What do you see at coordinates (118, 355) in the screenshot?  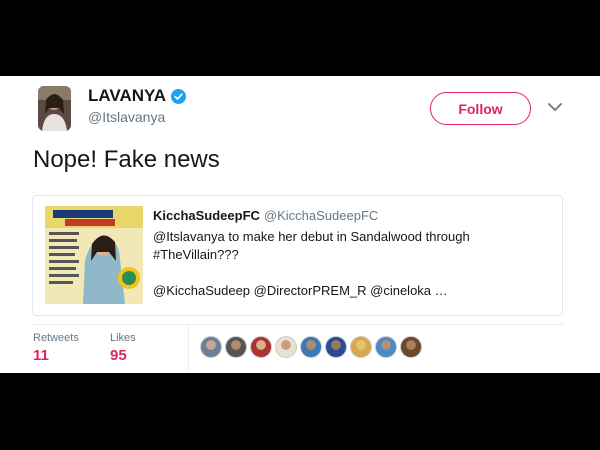 I see `likes-count: 95` at bounding box center [118, 355].